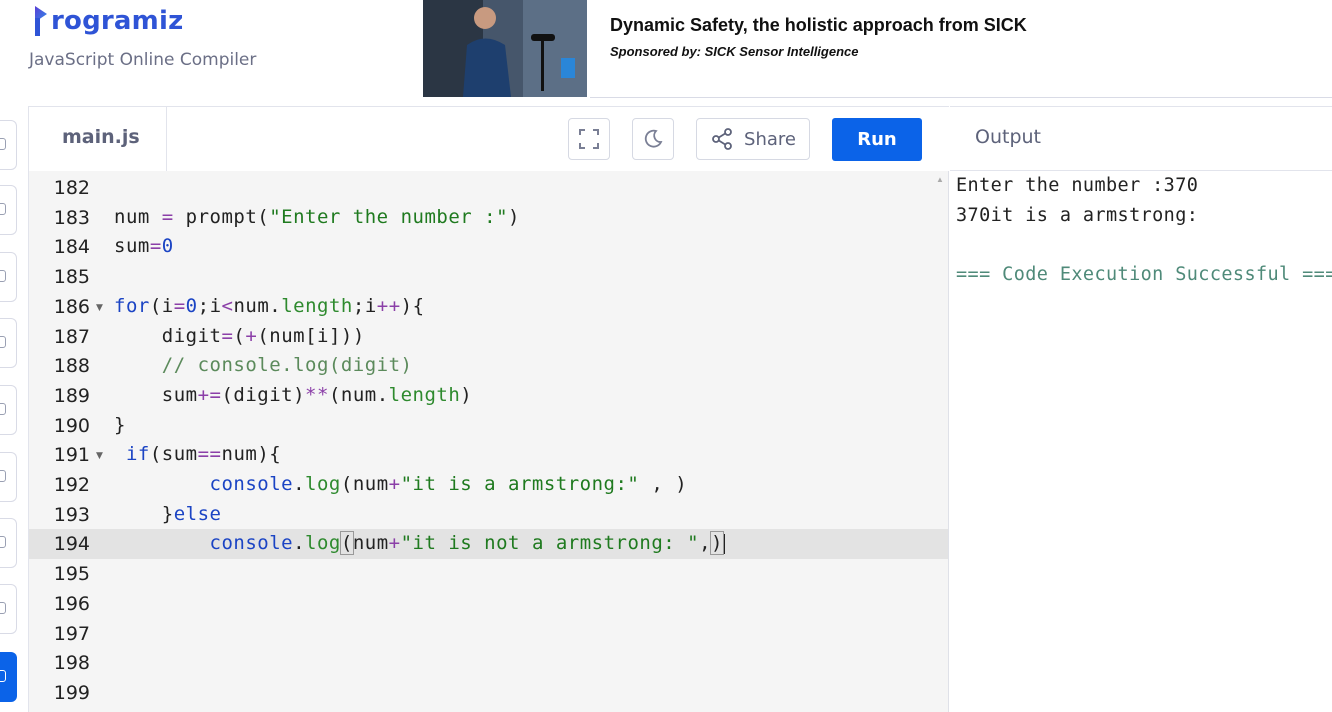 The width and height of the screenshot is (1332, 712). I want to click on line-number: 188, so click(71, 366).